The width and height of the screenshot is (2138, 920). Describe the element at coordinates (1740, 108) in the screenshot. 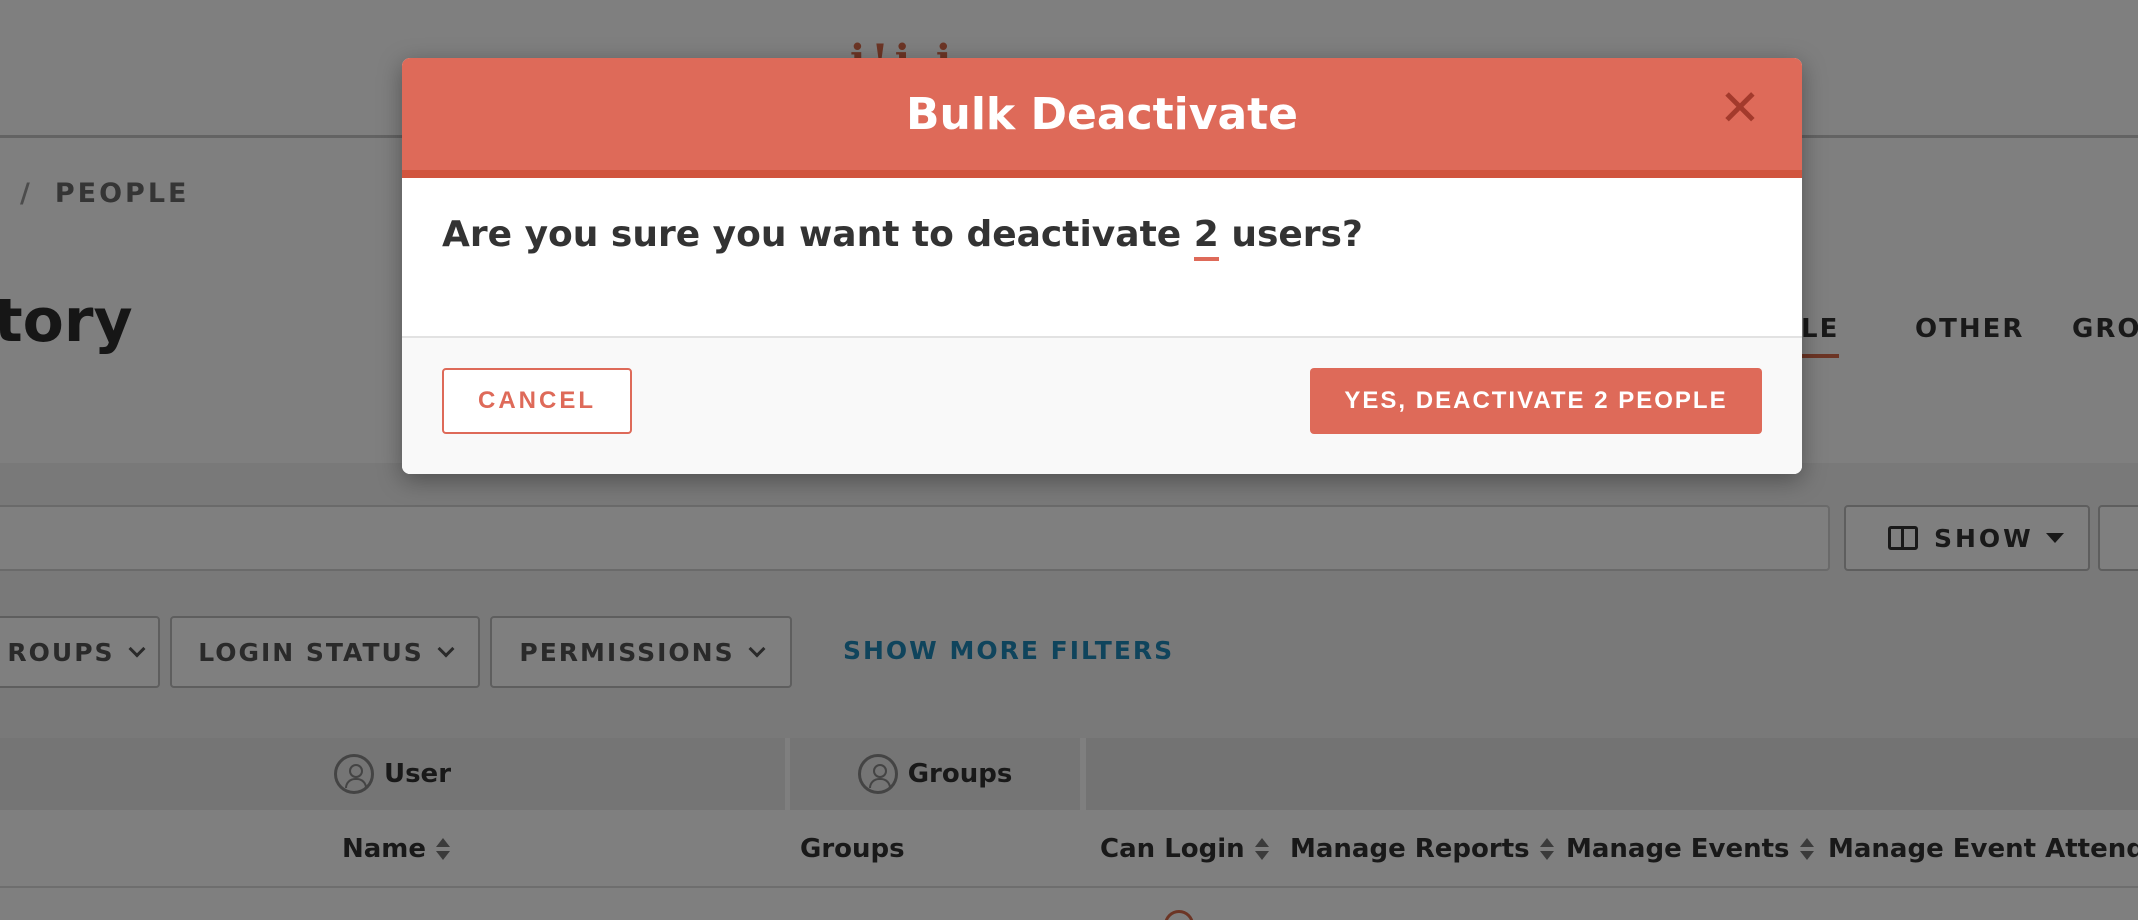

I see `close-icon: ✕` at that location.